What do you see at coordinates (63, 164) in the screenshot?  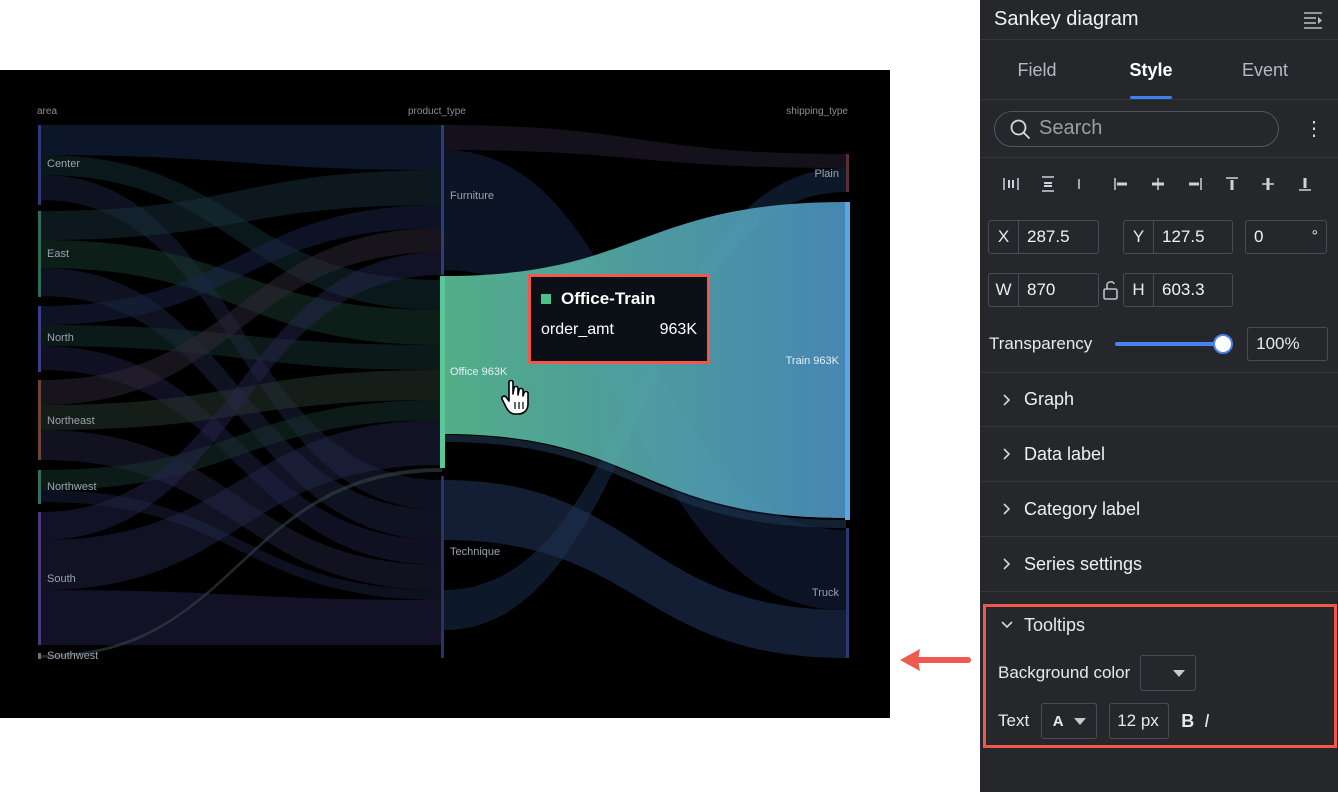 I see `label-center: Center` at bounding box center [63, 164].